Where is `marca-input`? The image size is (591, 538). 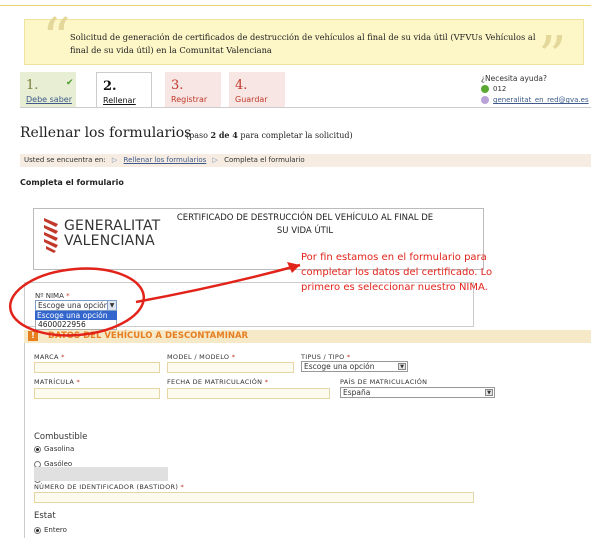
marca-input is located at coordinates (97, 367).